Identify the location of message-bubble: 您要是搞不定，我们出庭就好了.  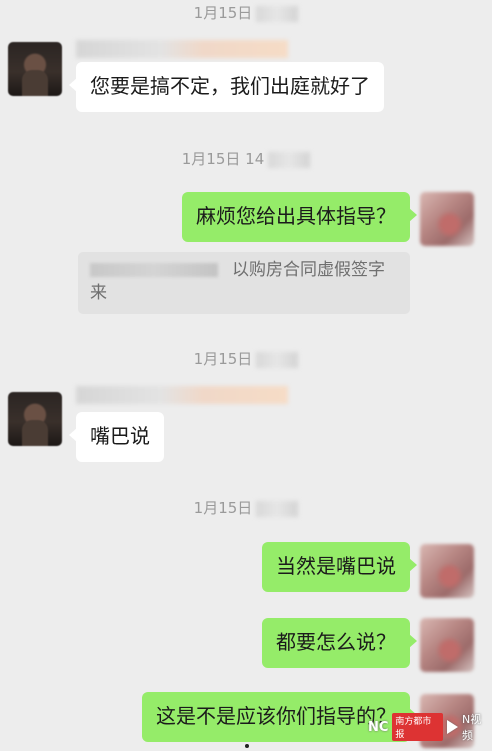
(226, 87).